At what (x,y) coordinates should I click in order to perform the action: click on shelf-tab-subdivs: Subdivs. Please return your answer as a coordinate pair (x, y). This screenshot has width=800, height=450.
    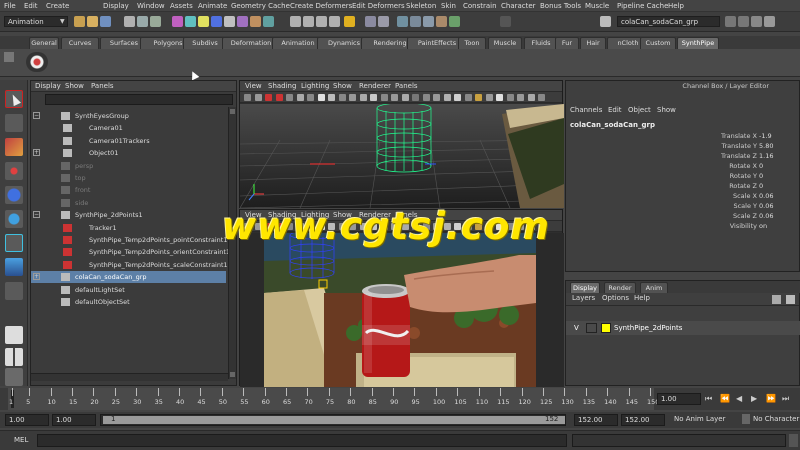
    Looking at the image, I should click on (205, 43).